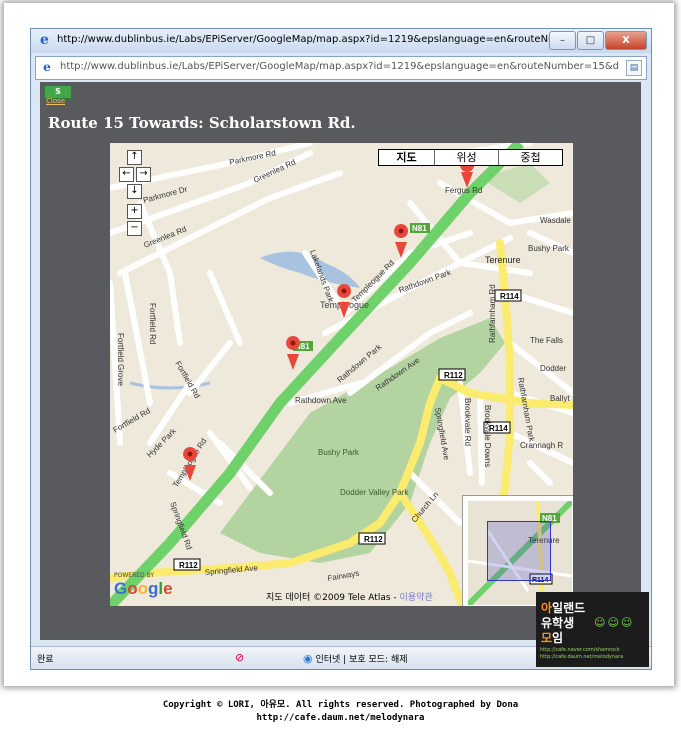 Image resolution: width=681 pixels, height=750 pixels. I want to click on label-bushy-park-rd: Bushy Park, so click(549, 248).